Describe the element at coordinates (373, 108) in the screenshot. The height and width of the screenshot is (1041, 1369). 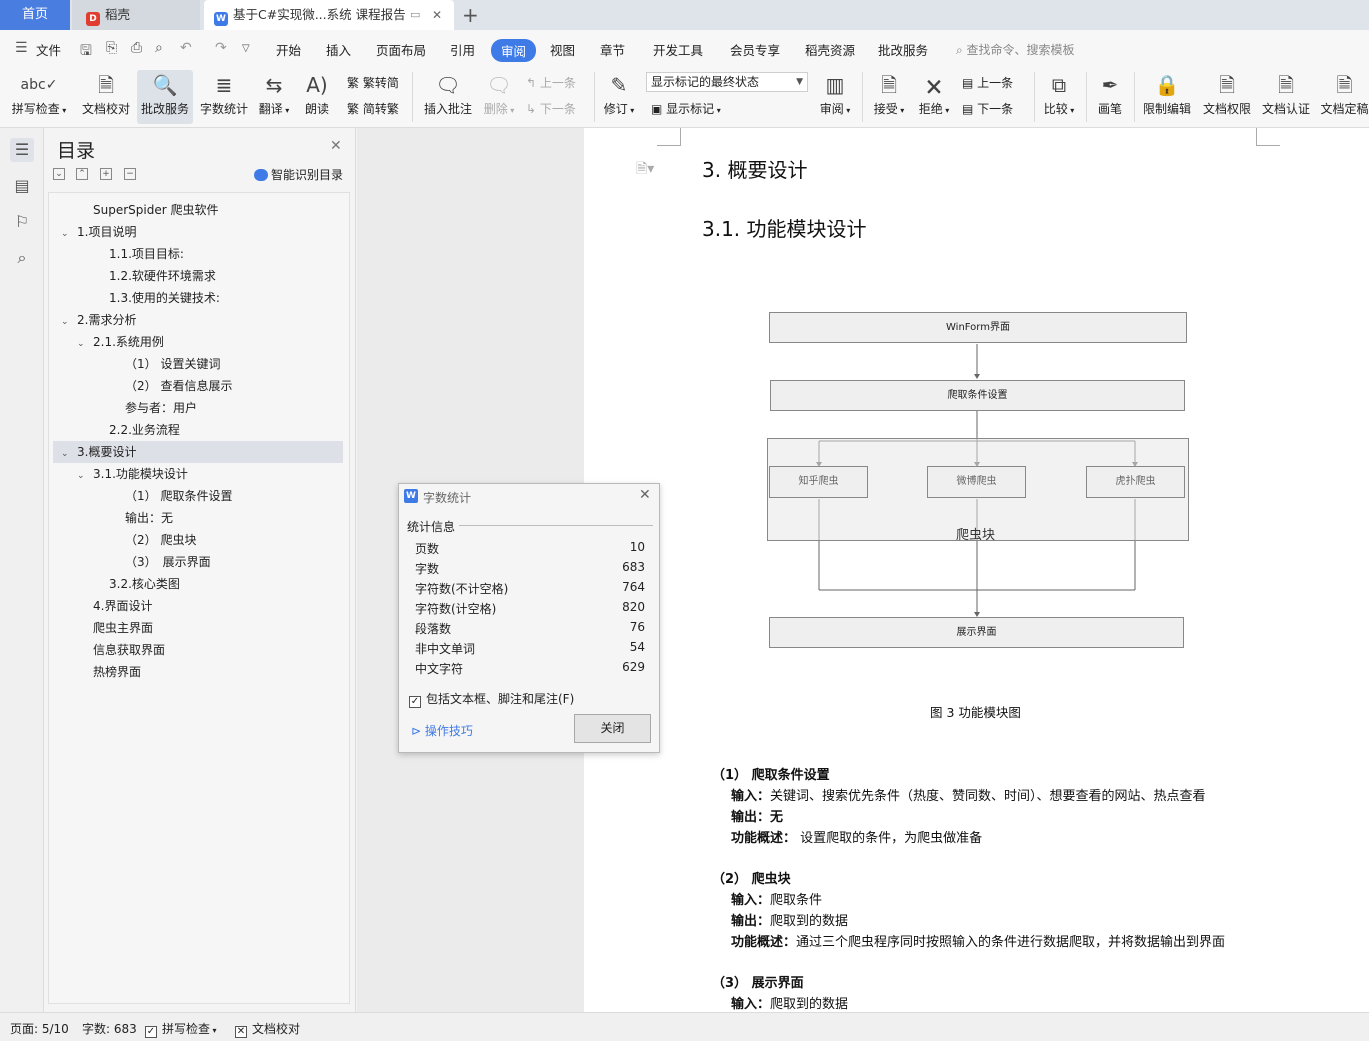
I see `simp-to-trad-button: 繁 简转繁` at that location.